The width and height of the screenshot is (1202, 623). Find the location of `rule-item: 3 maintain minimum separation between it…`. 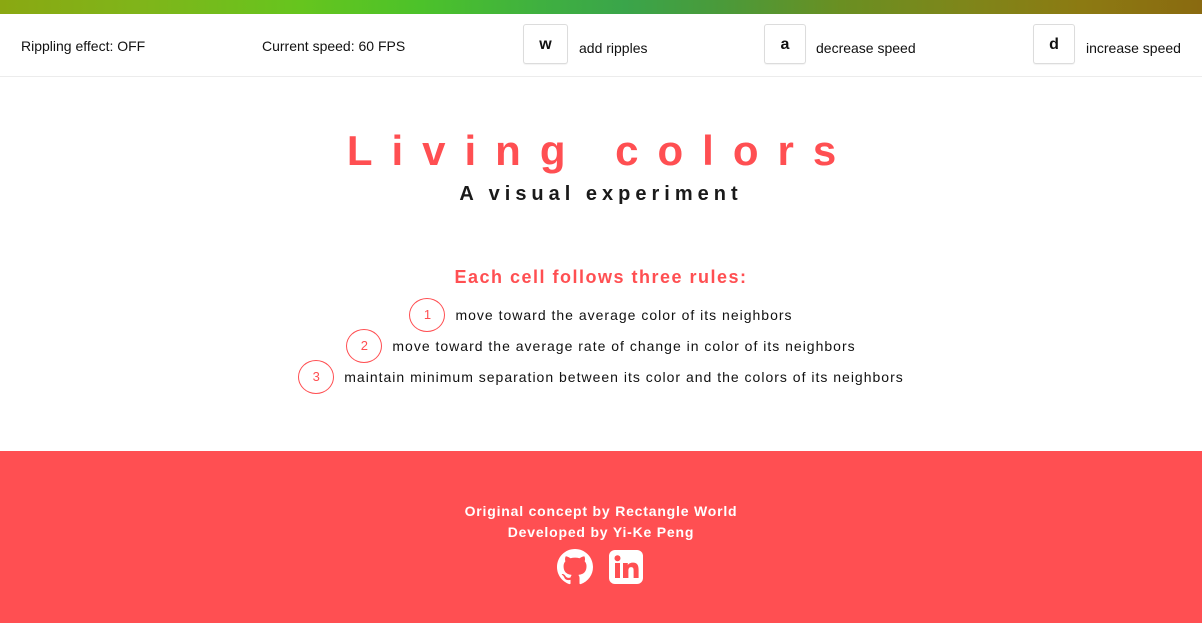

rule-item: 3 maintain minimum separation between it… is located at coordinates (601, 377).